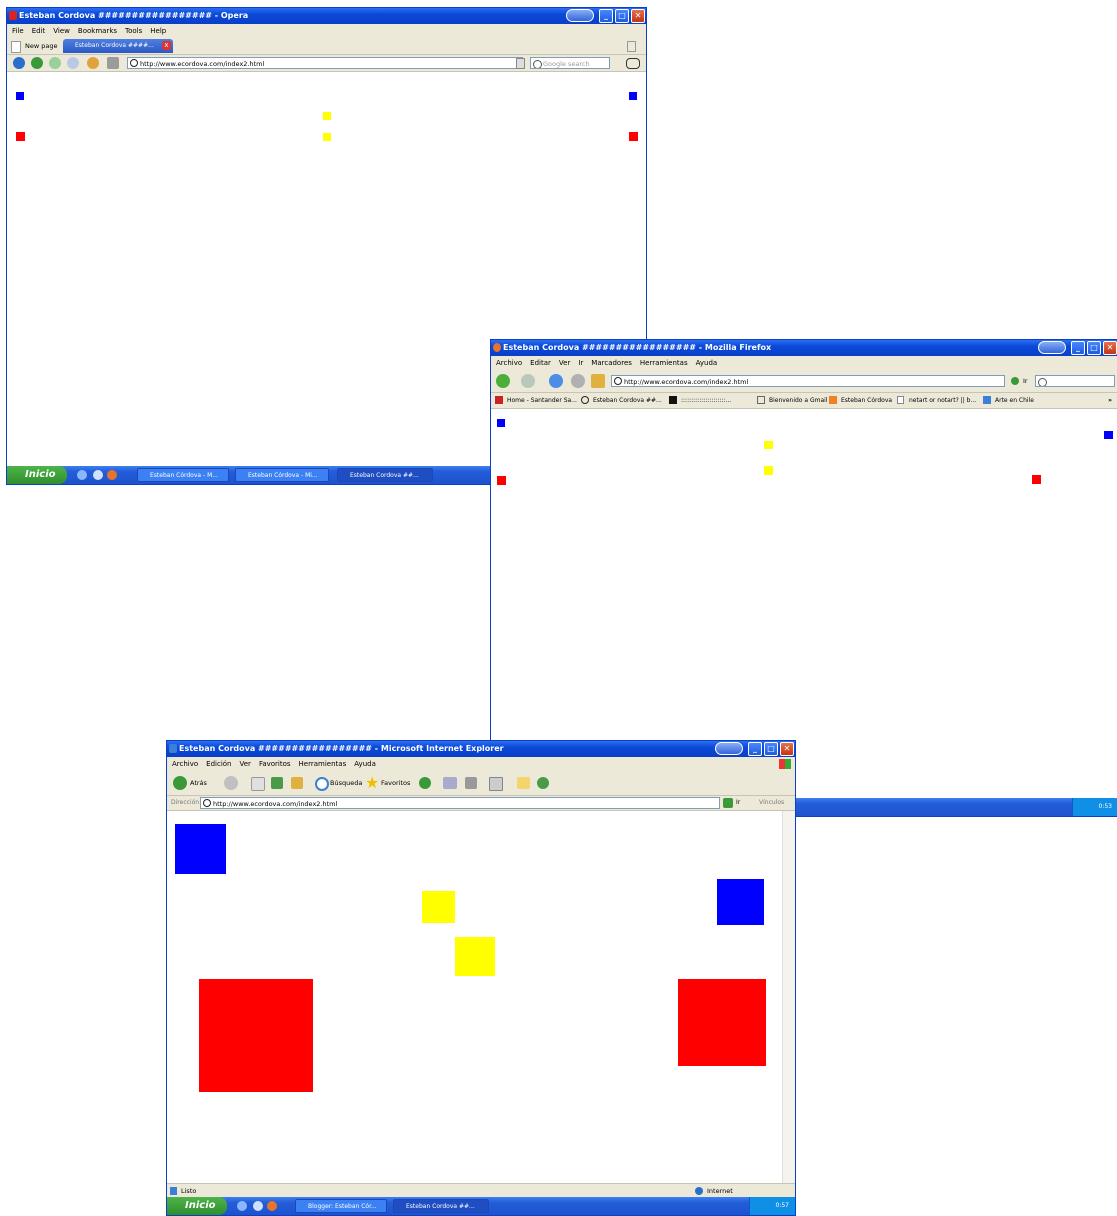 The image size is (1117, 1216). Describe the element at coordinates (782, 1205) in the screenshot. I see `tray-clock: 0:57` at that location.